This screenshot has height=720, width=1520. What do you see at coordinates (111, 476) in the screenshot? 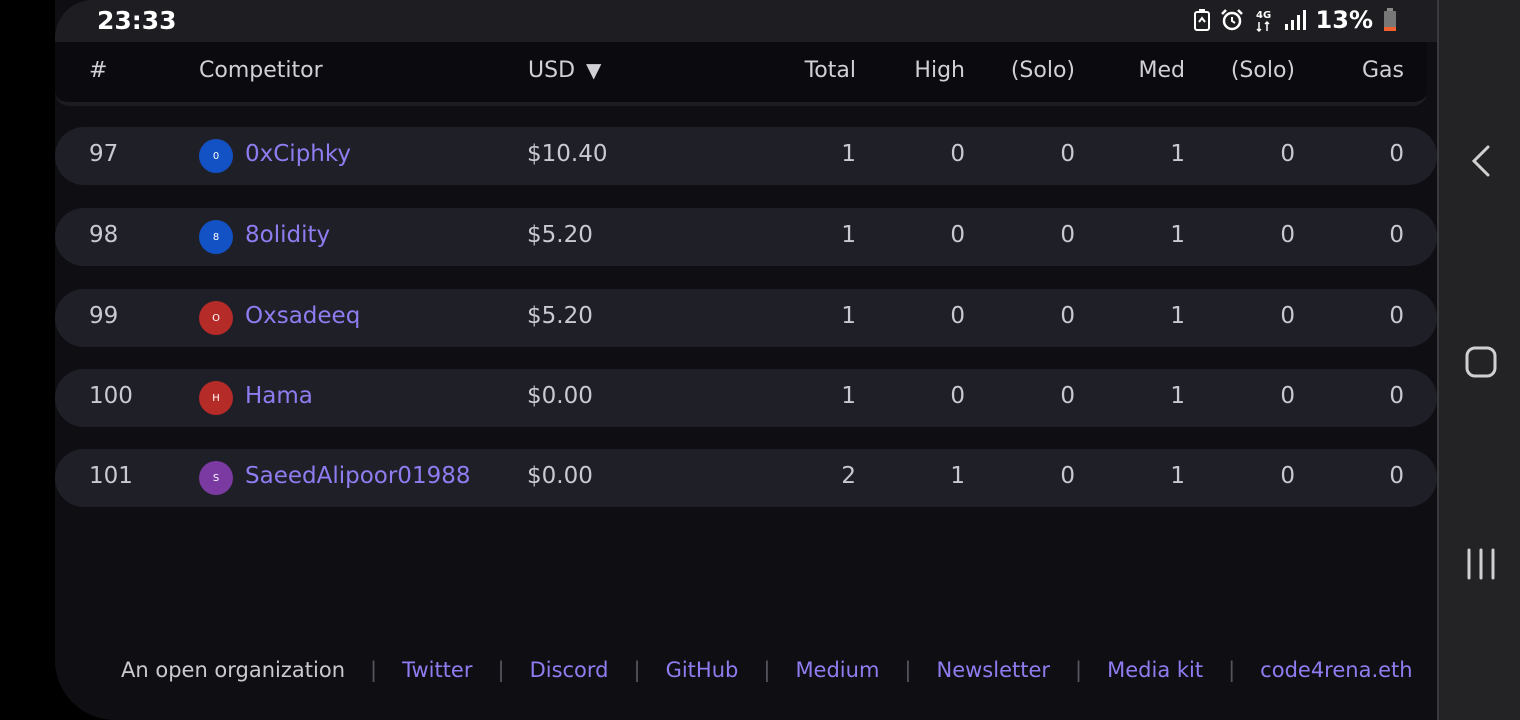
I see `row-rank: 101` at bounding box center [111, 476].